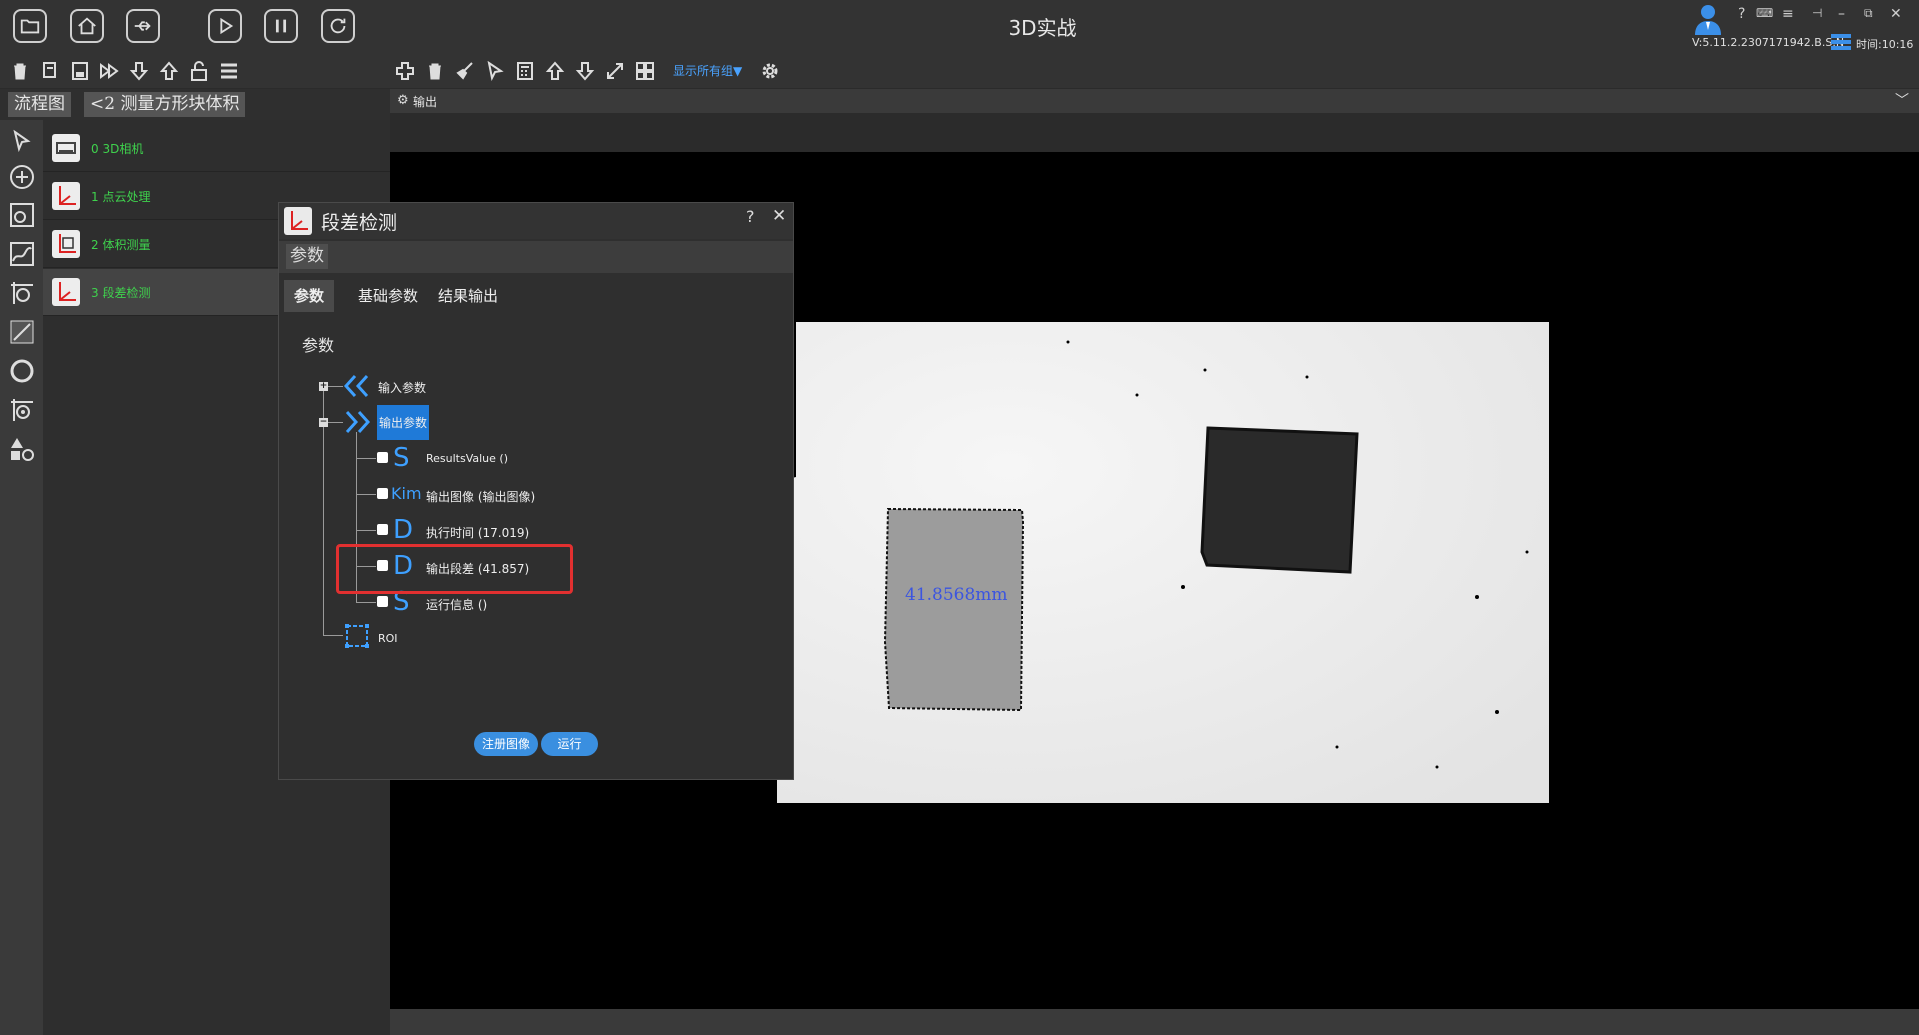  I want to click on tree-node-output: 输出参数, so click(403, 422).